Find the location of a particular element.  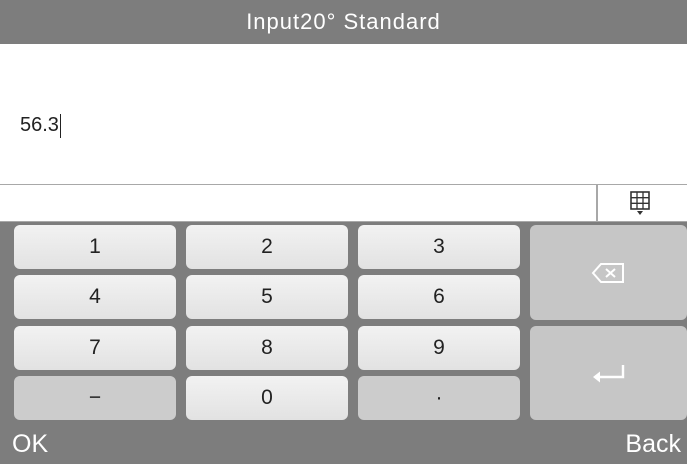

key-6: 6 is located at coordinates (439, 297).